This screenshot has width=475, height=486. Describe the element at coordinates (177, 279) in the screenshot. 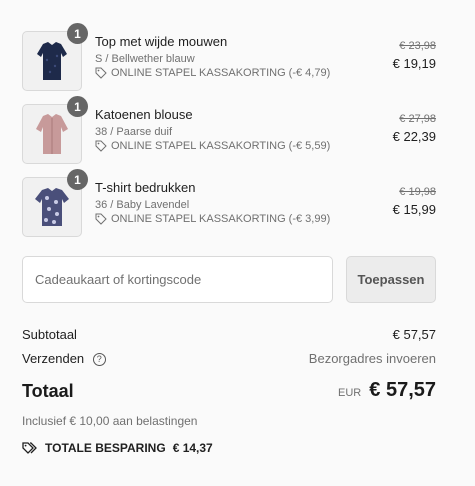

I see `discount-code-input` at that location.